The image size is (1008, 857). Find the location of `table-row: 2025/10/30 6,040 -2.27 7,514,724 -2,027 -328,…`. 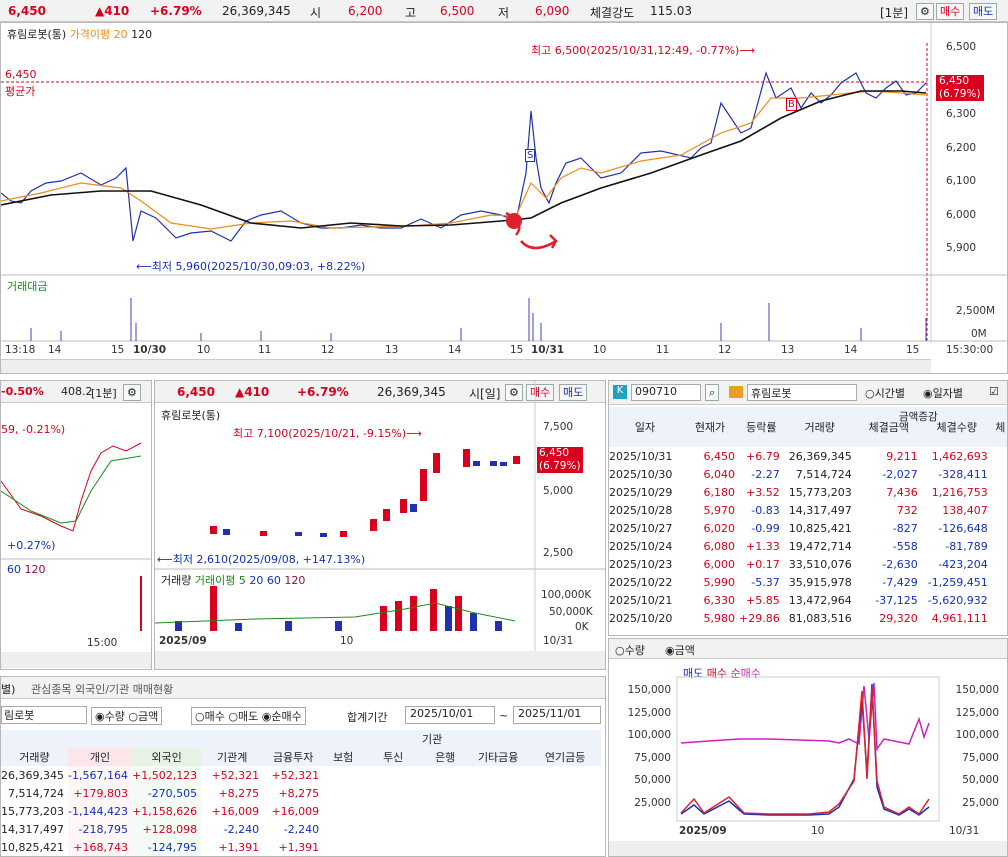

table-row: 2025/10/30 6,040 -2.27 7,514,724 -2,027 -328,… is located at coordinates (808, 474).